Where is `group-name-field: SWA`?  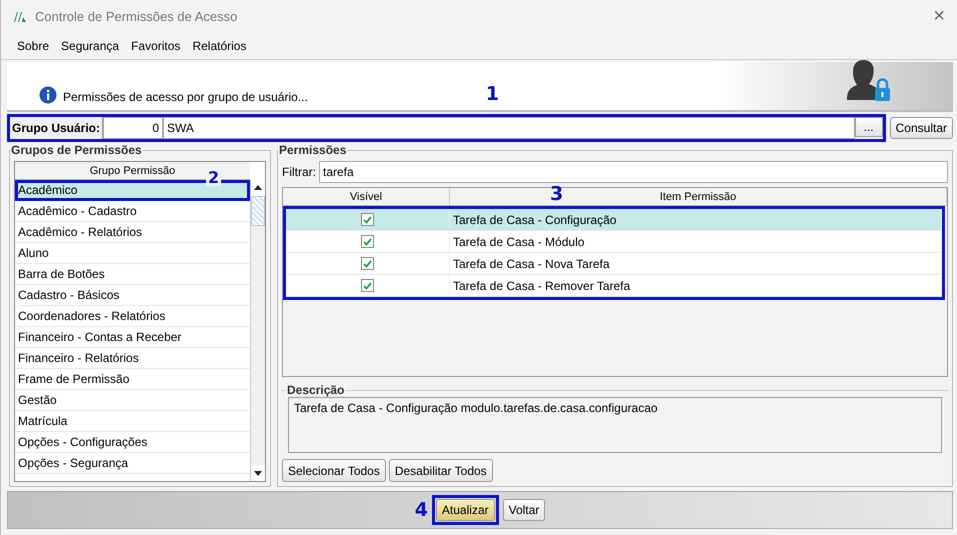 group-name-field: SWA is located at coordinates (509, 128).